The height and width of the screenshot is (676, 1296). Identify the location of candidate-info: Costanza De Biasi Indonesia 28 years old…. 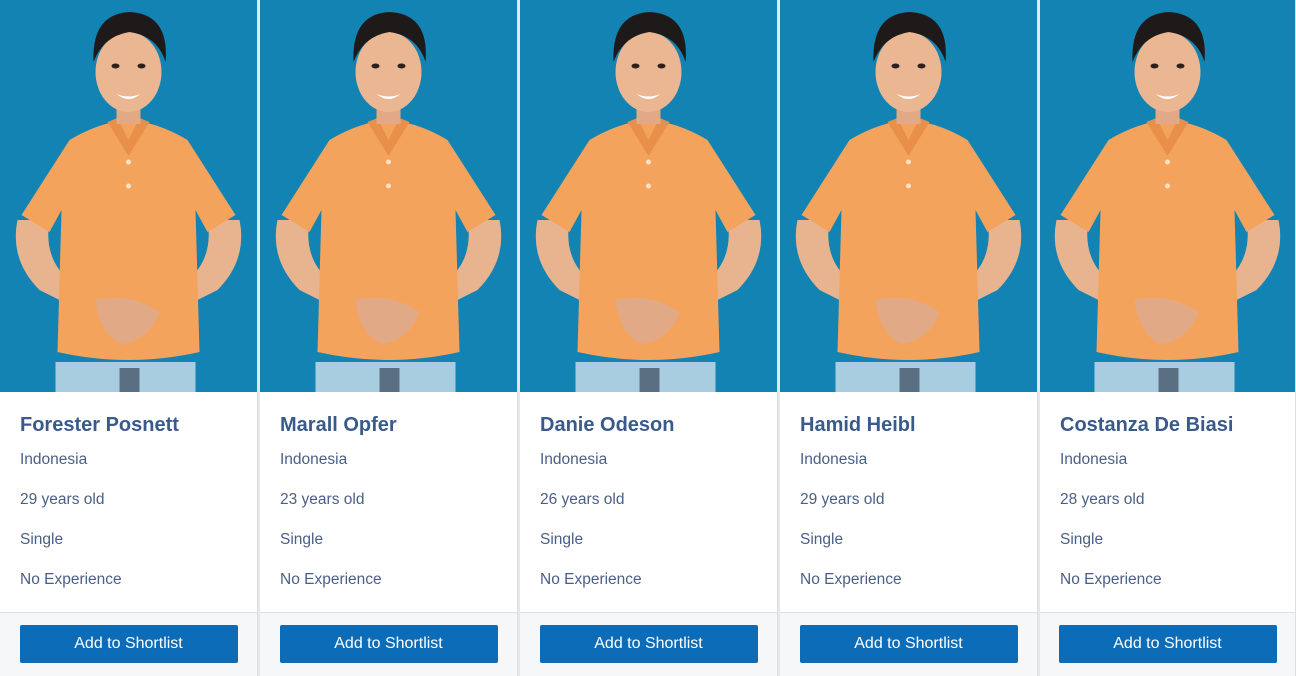
(1167, 502).